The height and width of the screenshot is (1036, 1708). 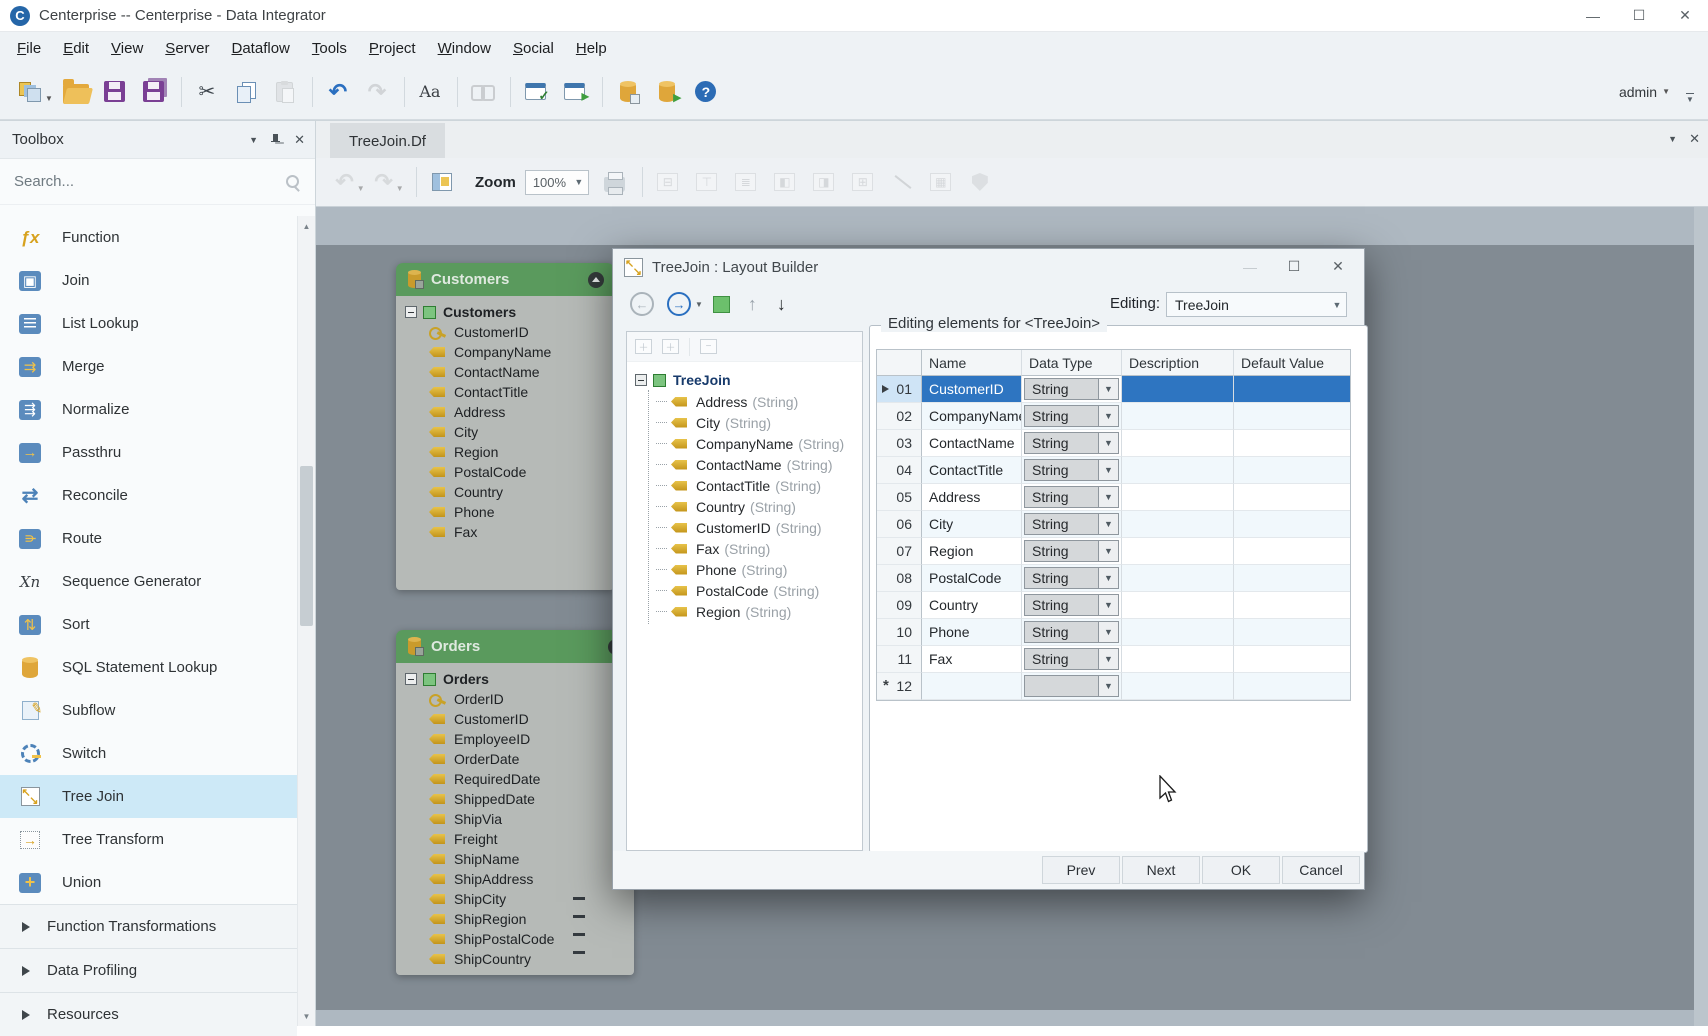 I want to click on node-field-contactname: ContactName, so click(x=509, y=372).